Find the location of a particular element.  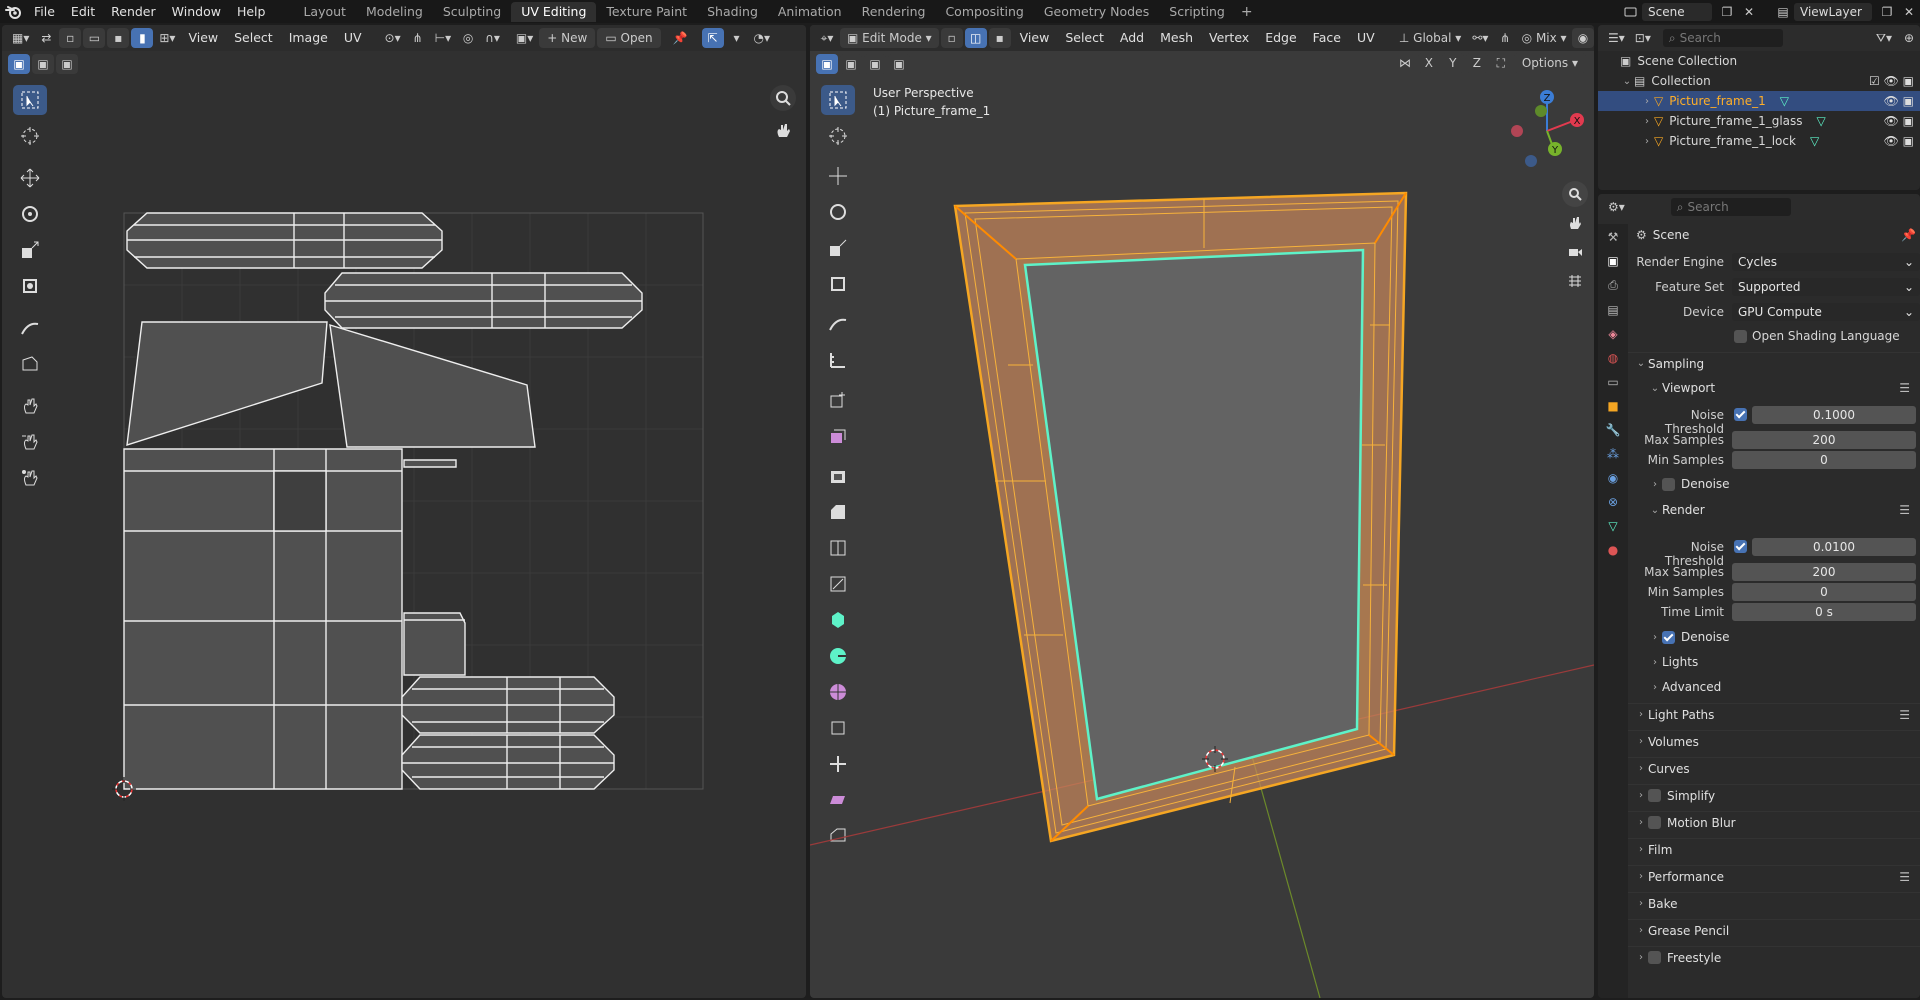

gizmo-neg-y is located at coordinates (1531, 161).